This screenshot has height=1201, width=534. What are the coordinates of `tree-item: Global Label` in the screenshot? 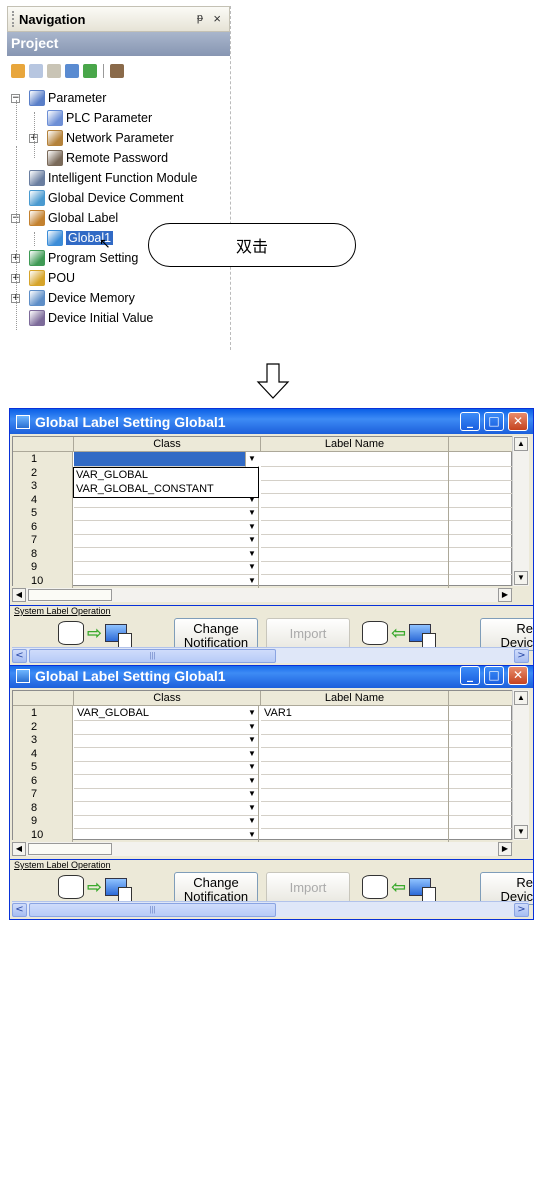 It's located at (73, 218).